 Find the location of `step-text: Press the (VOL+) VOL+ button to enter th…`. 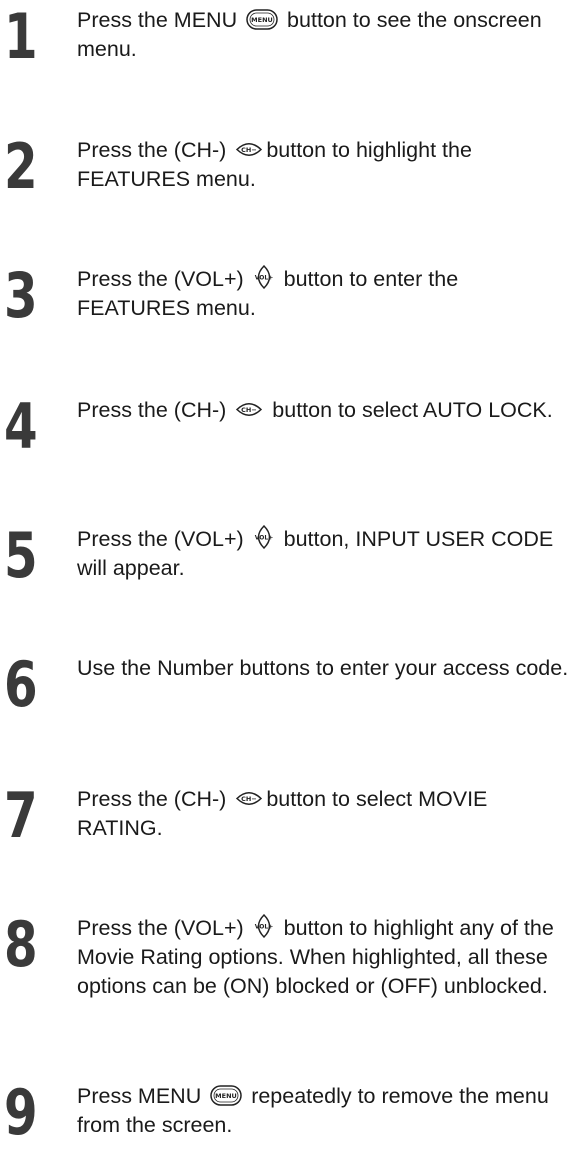

step-text: Press the (VOL+) VOL+ button to enter th… is located at coordinates (268, 292).